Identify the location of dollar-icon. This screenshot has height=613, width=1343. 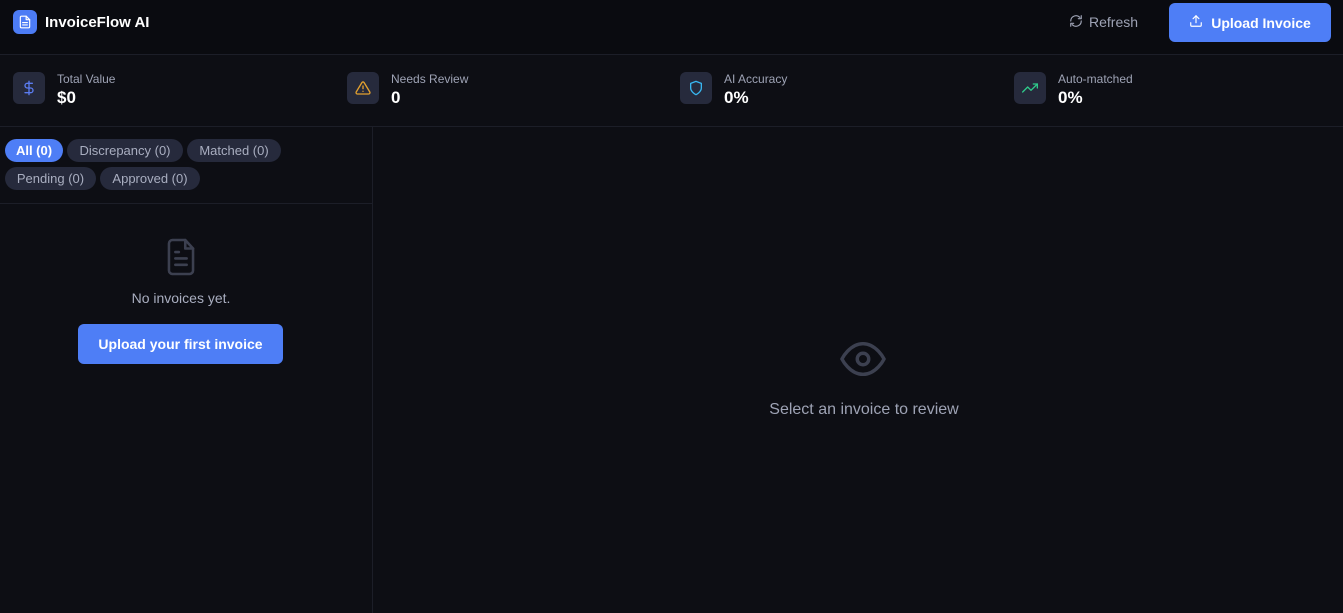
(29, 88).